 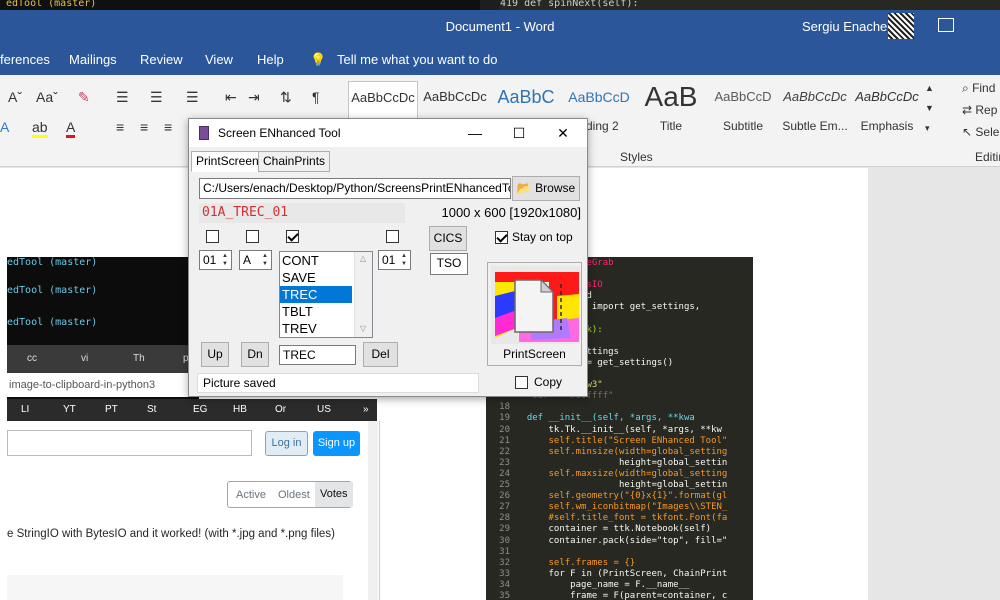 What do you see at coordinates (363, 328) in the screenshot?
I see `chevron-down-icon: ▽` at bounding box center [363, 328].